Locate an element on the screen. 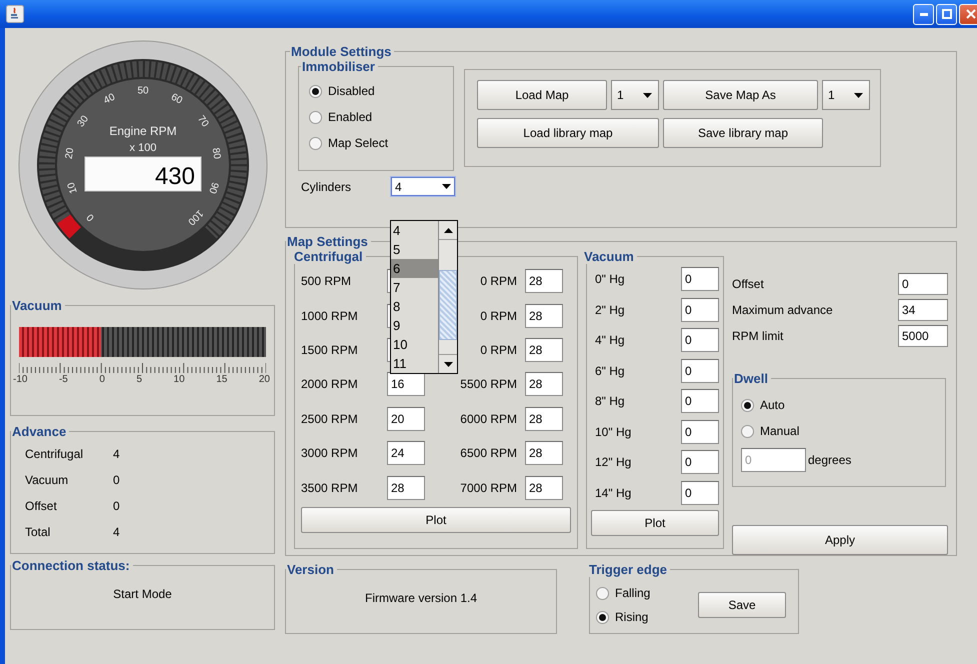 The width and height of the screenshot is (977, 664). rpm-label: 2000 RPM is located at coordinates (330, 384).